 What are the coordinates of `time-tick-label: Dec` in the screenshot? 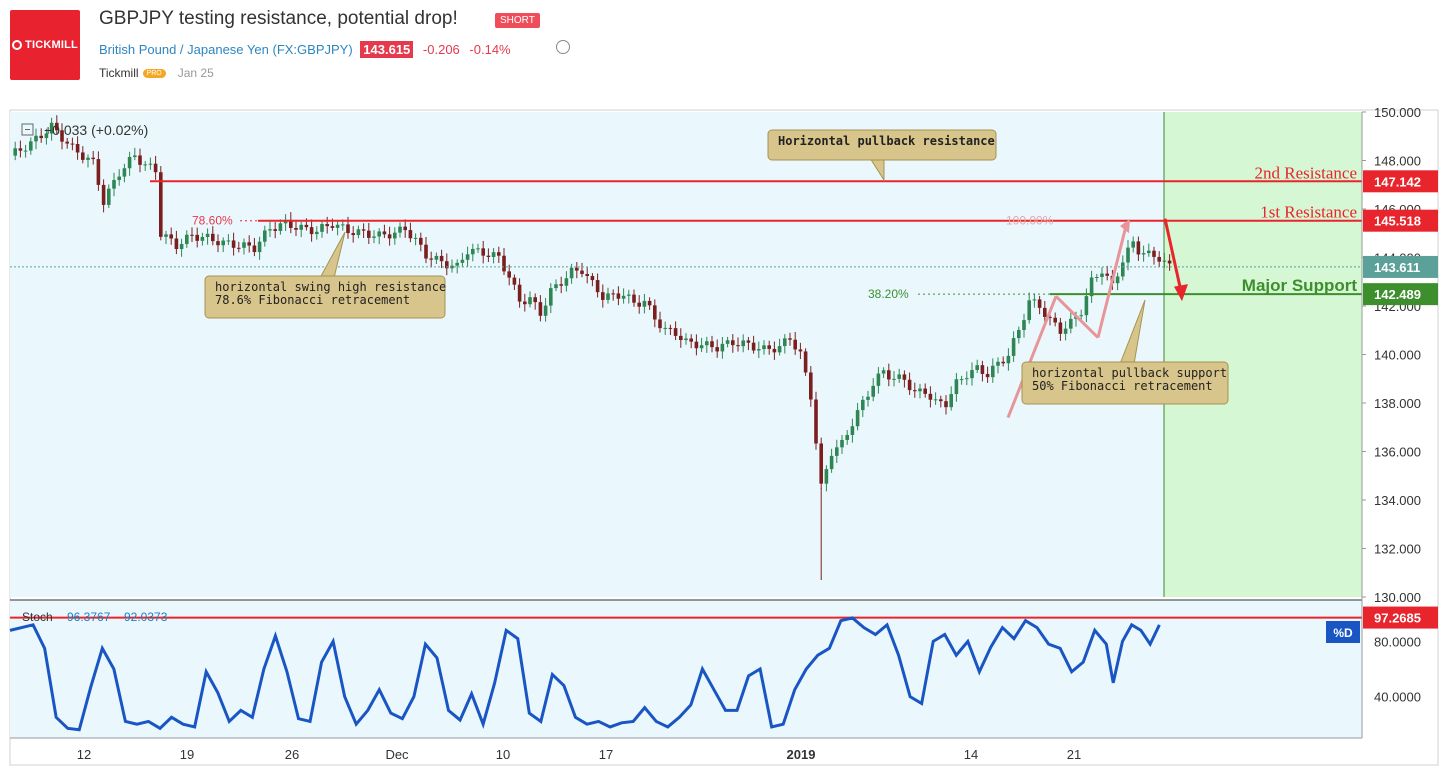 It's located at (397, 754).